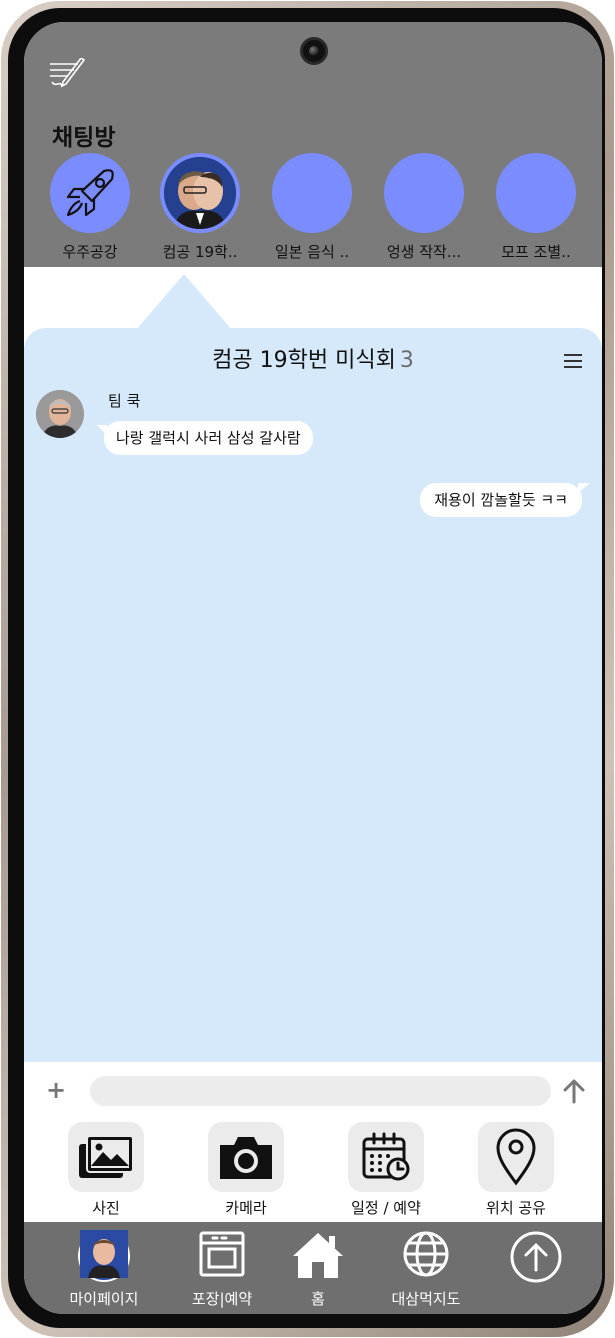 Image resolution: width=615 pixels, height=1338 pixels. I want to click on nav-mypage: 마이페이지, so click(104, 1269).